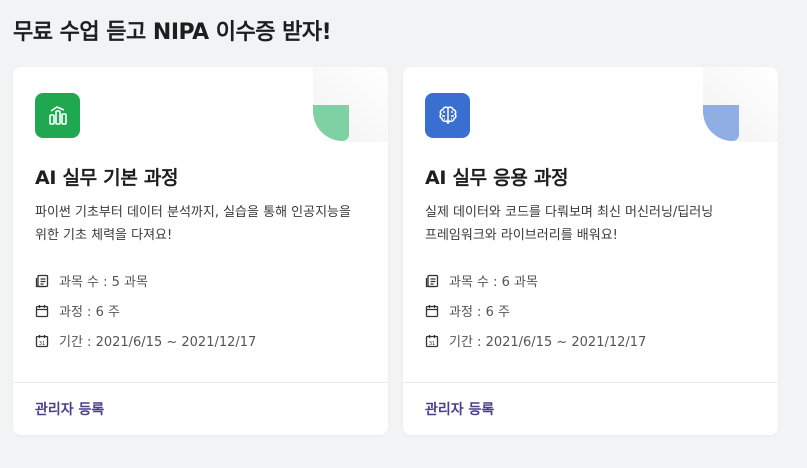  I want to click on course-count-row: 과목 수 : 6 과목, so click(481, 280).